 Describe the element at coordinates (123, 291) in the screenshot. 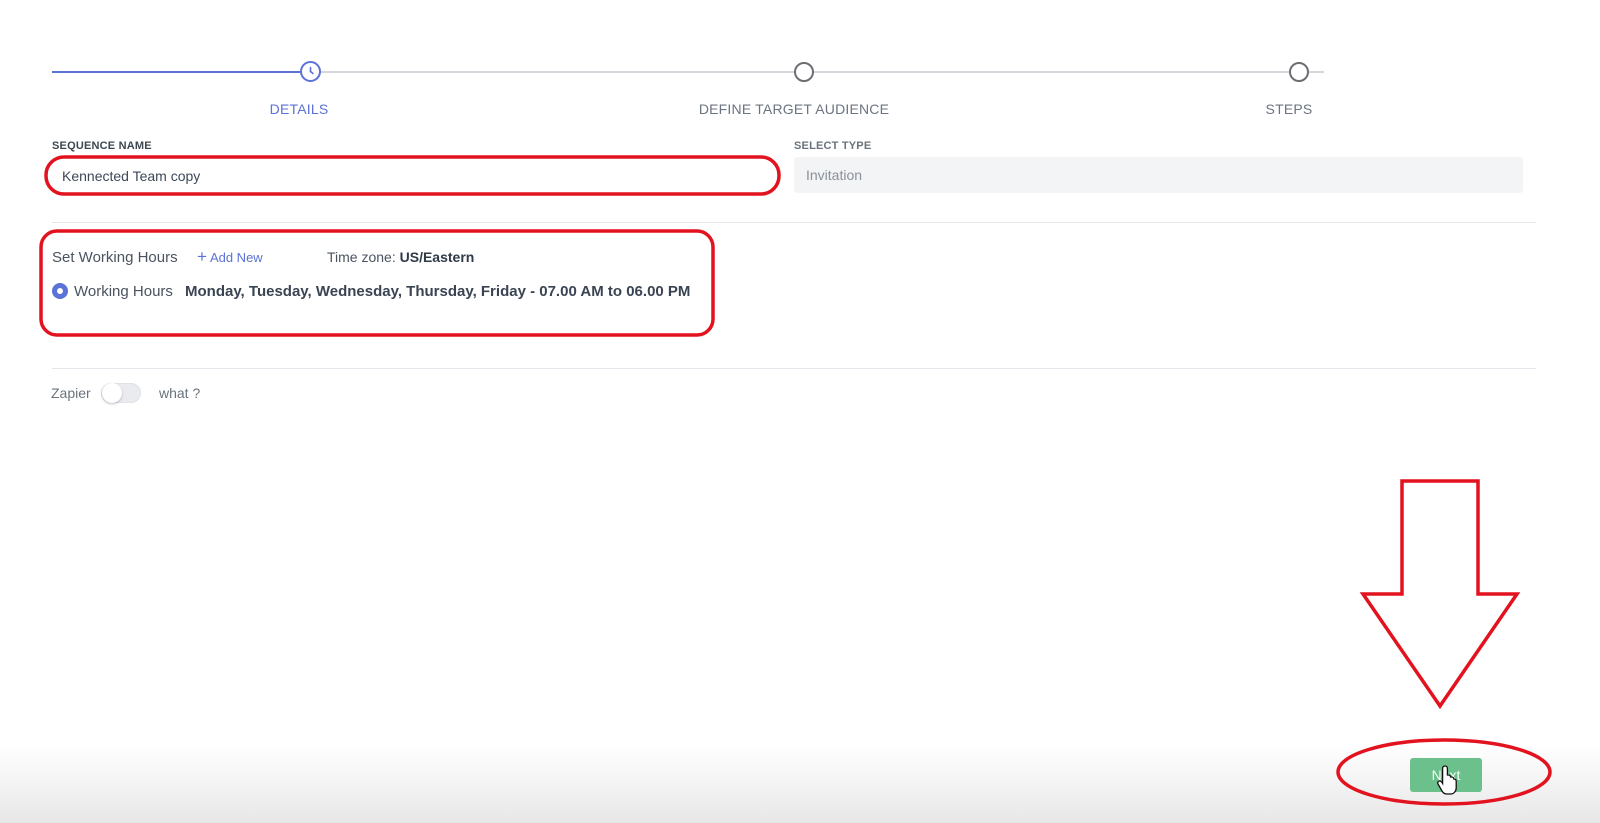

I see `working-hours-option-name: Working Hours` at that location.